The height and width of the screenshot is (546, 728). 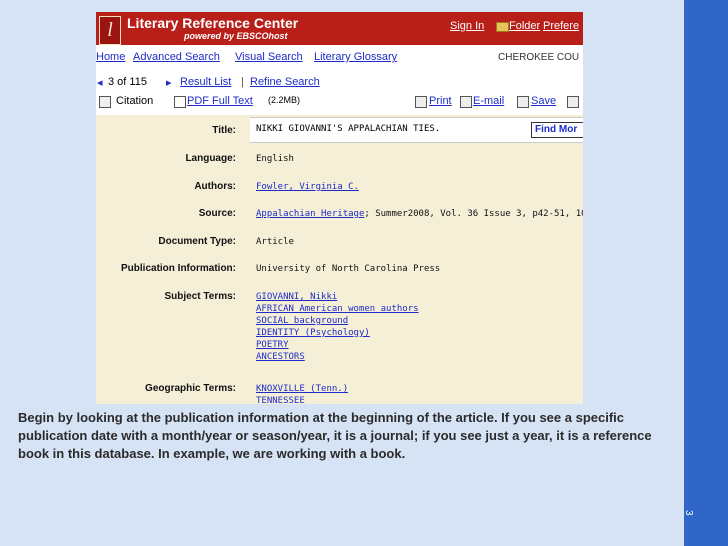 What do you see at coordinates (275, 242) in the screenshot?
I see `document-type-value: Article` at bounding box center [275, 242].